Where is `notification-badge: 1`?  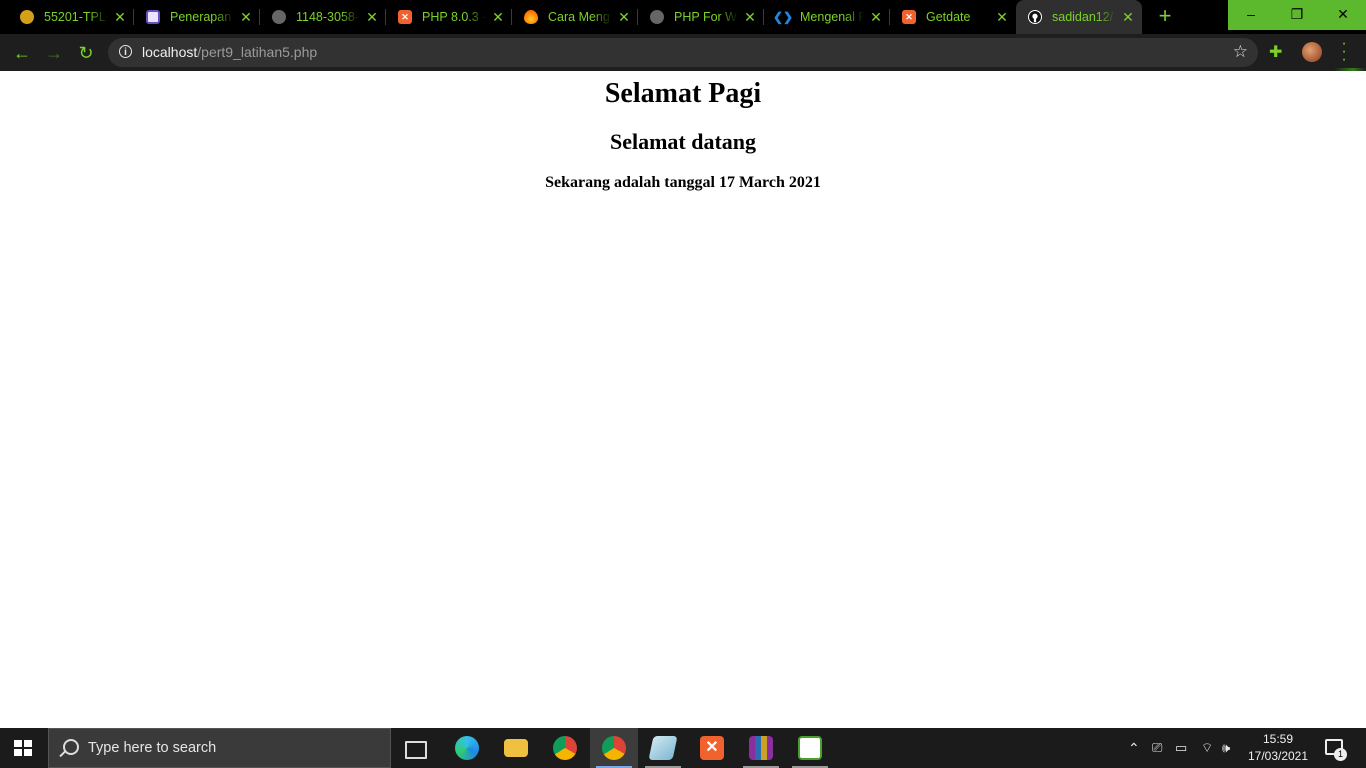 notification-badge: 1 is located at coordinates (1340, 754).